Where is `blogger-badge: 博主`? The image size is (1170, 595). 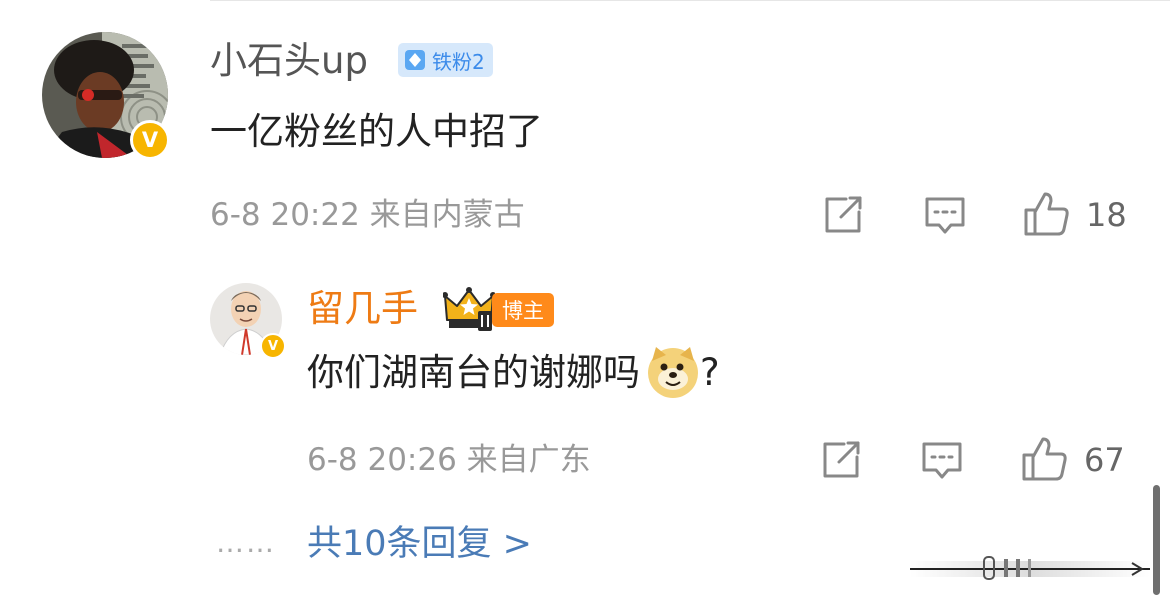 blogger-badge: 博主 is located at coordinates (523, 310).